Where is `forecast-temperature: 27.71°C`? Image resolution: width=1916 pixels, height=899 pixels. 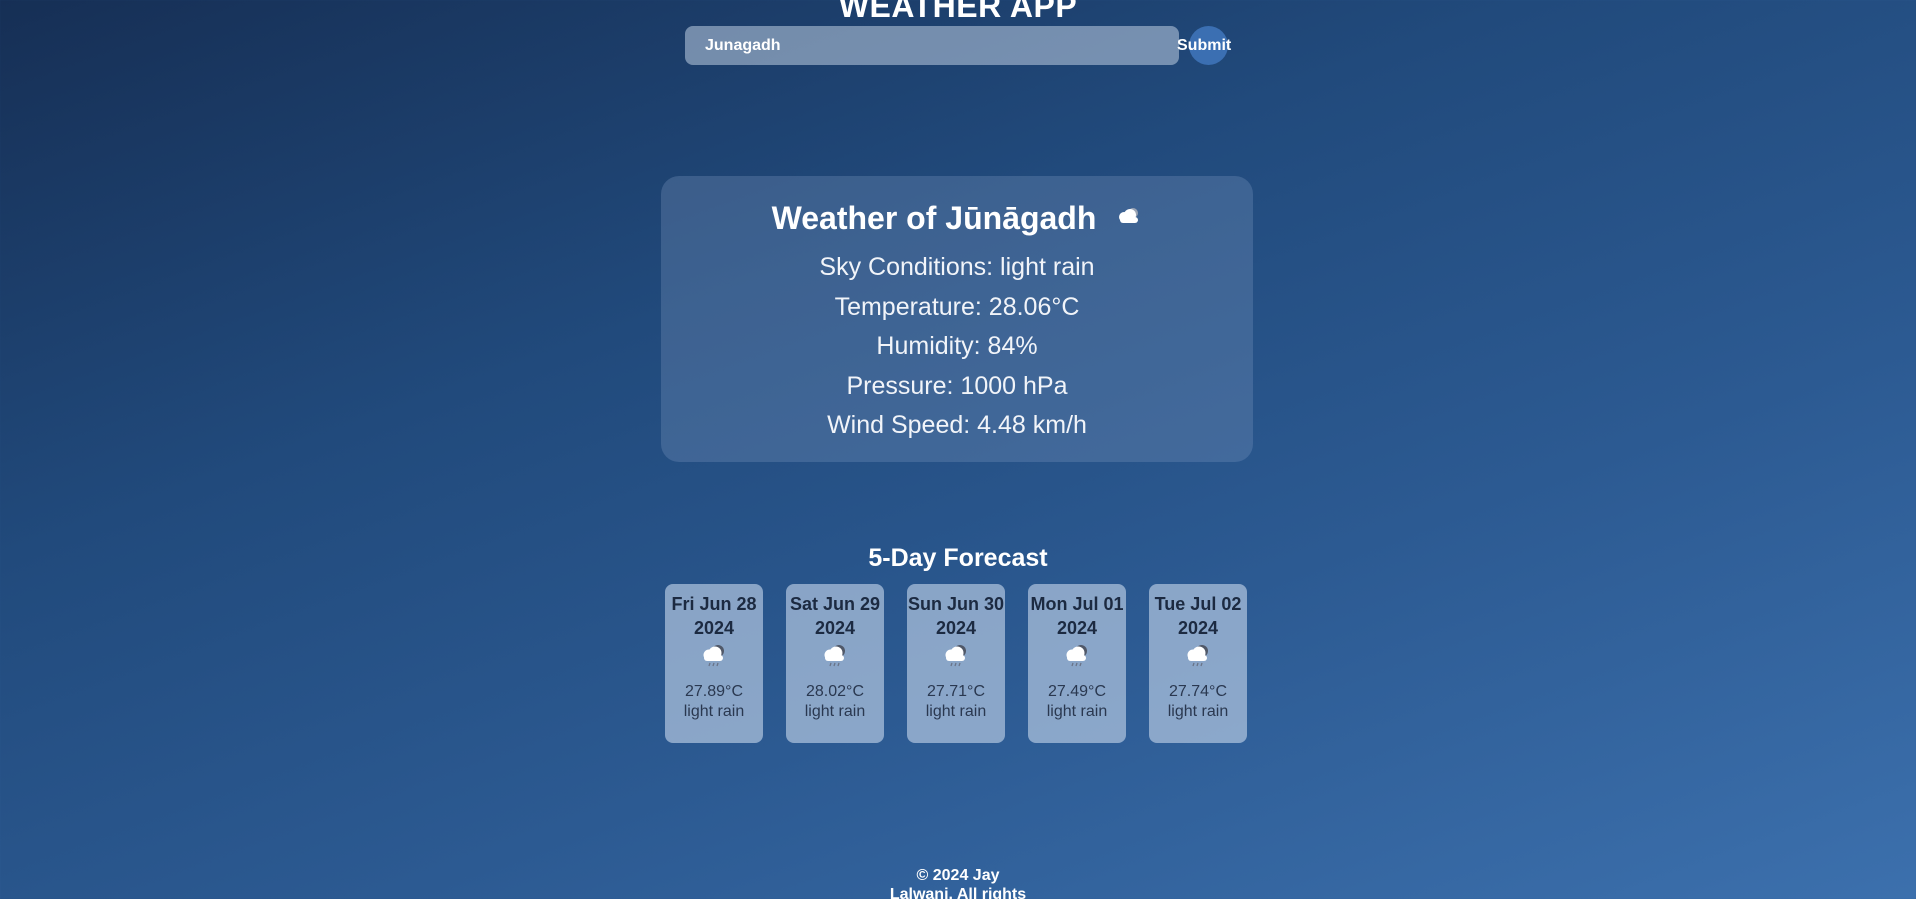 forecast-temperature: 27.71°C is located at coordinates (956, 691).